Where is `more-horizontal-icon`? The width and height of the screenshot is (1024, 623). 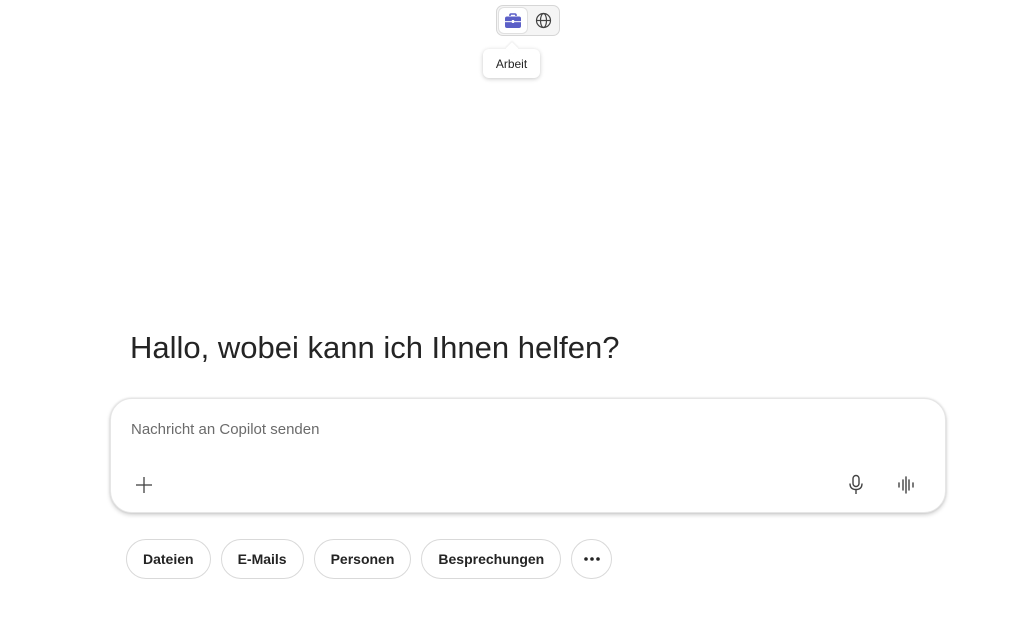
more-horizontal-icon is located at coordinates (591, 559).